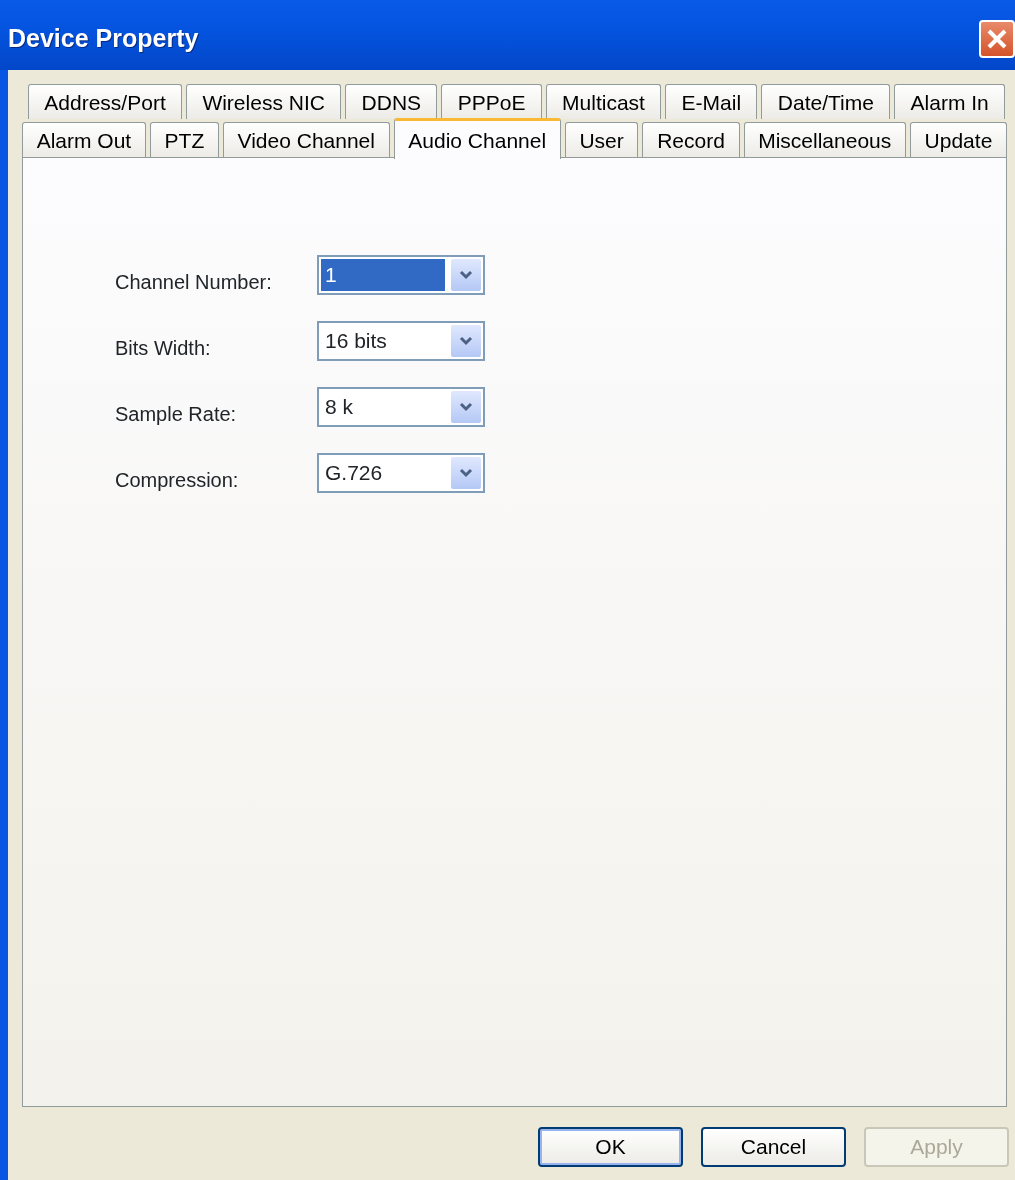 This screenshot has width=1015, height=1180. I want to click on window-title: Device Property, so click(103, 39).